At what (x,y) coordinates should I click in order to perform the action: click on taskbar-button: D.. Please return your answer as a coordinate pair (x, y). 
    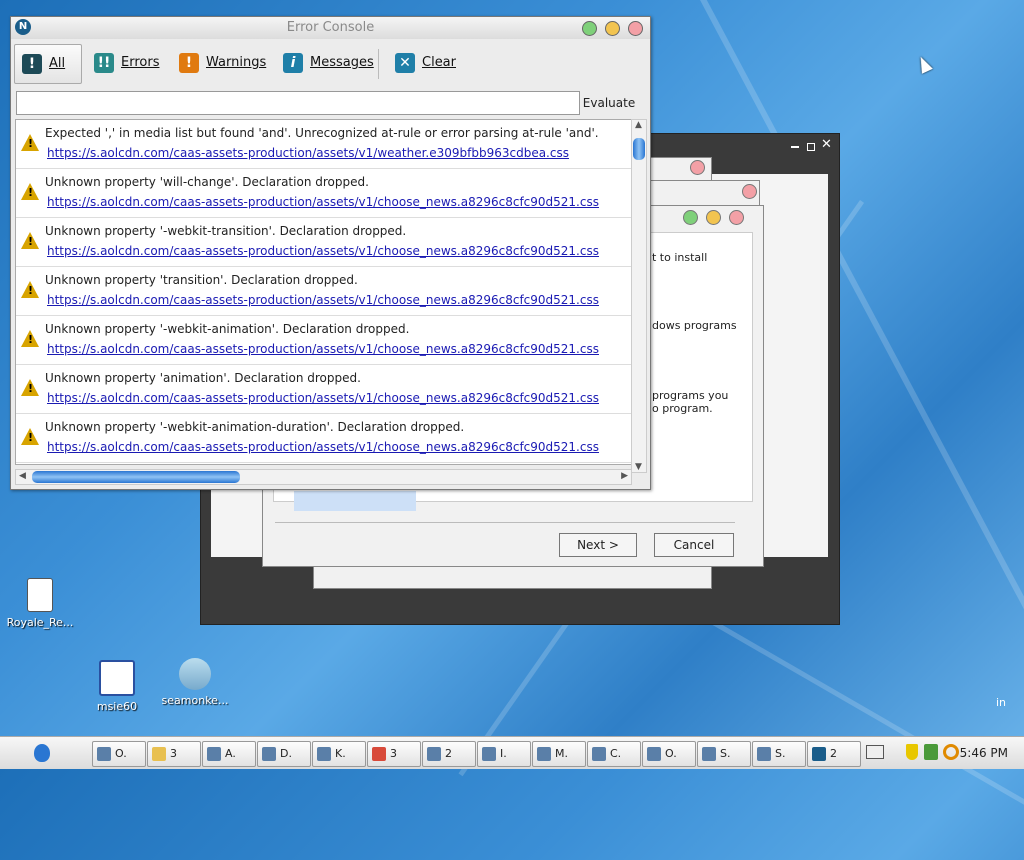
    Looking at the image, I should click on (284, 754).